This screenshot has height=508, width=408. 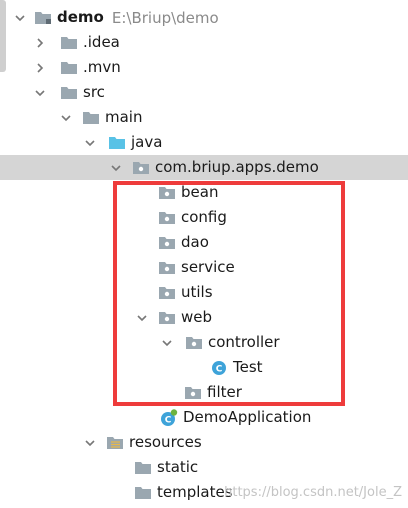 I want to click on tree-label: config, so click(x=204, y=217).